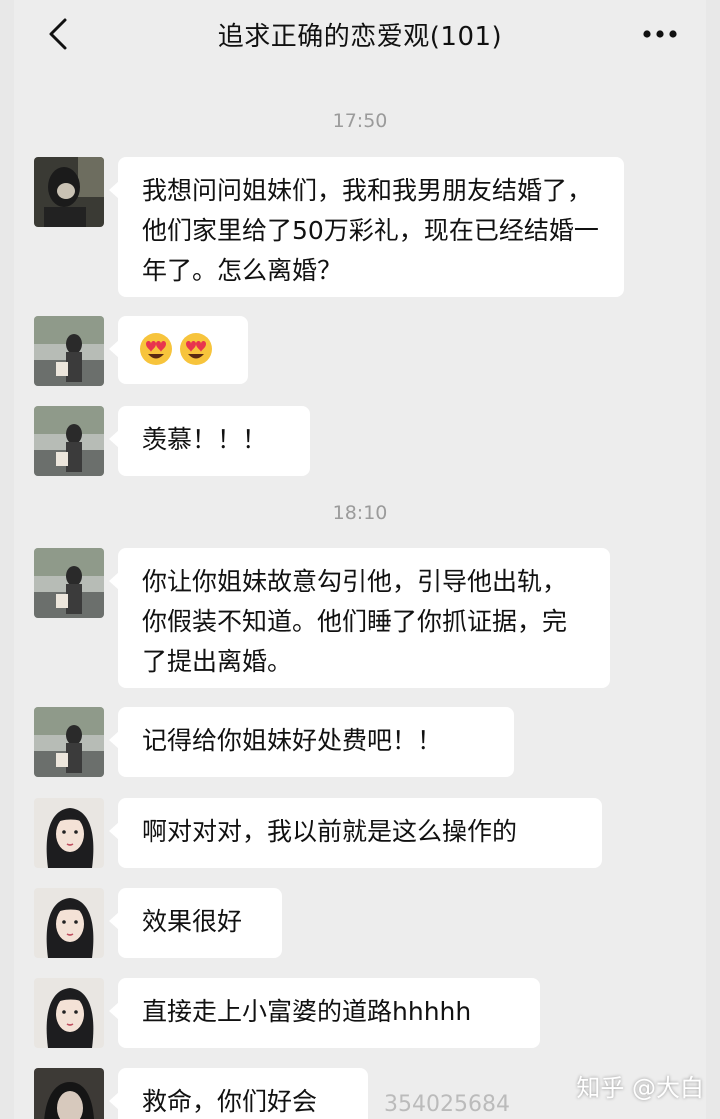 This screenshot has height=1119, width=720. What do you see at coordinates (205, 439) in the screenshot?
I see `message-text: 羡慕！！！` at bounding box center [205, 439].